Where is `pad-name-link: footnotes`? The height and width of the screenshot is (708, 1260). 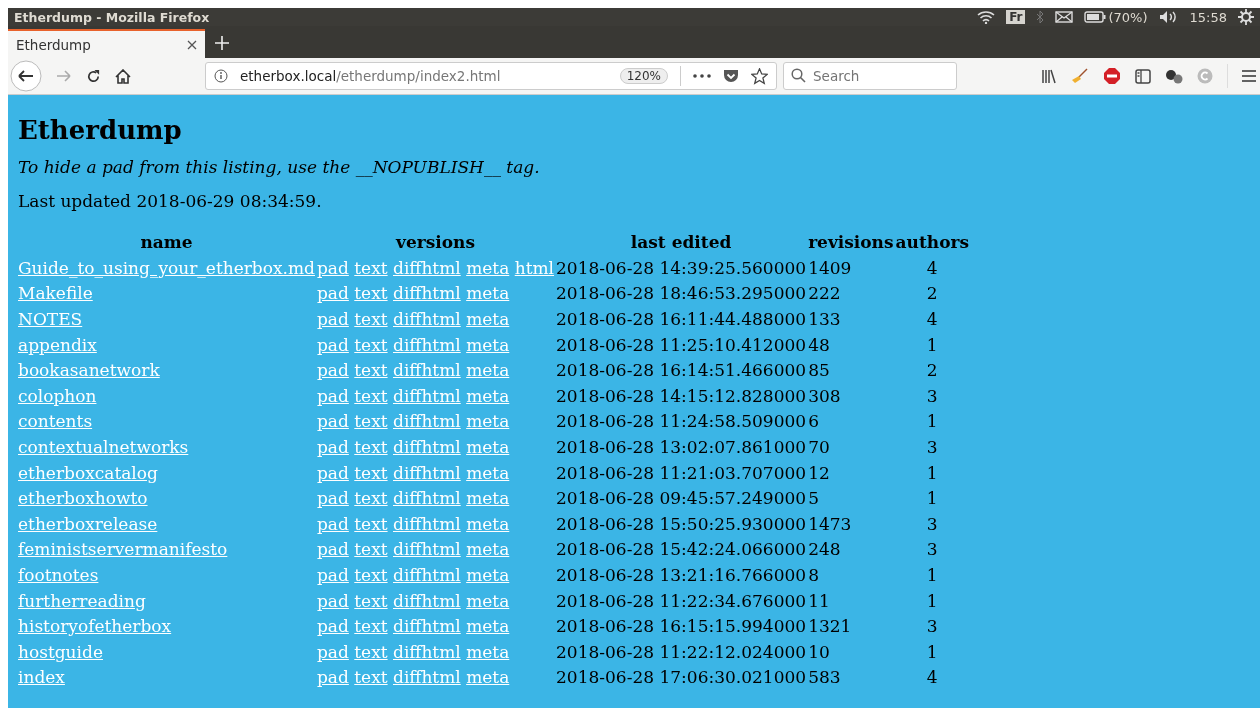 pad-name-link: footnotes is located at coordinates (58, 574).